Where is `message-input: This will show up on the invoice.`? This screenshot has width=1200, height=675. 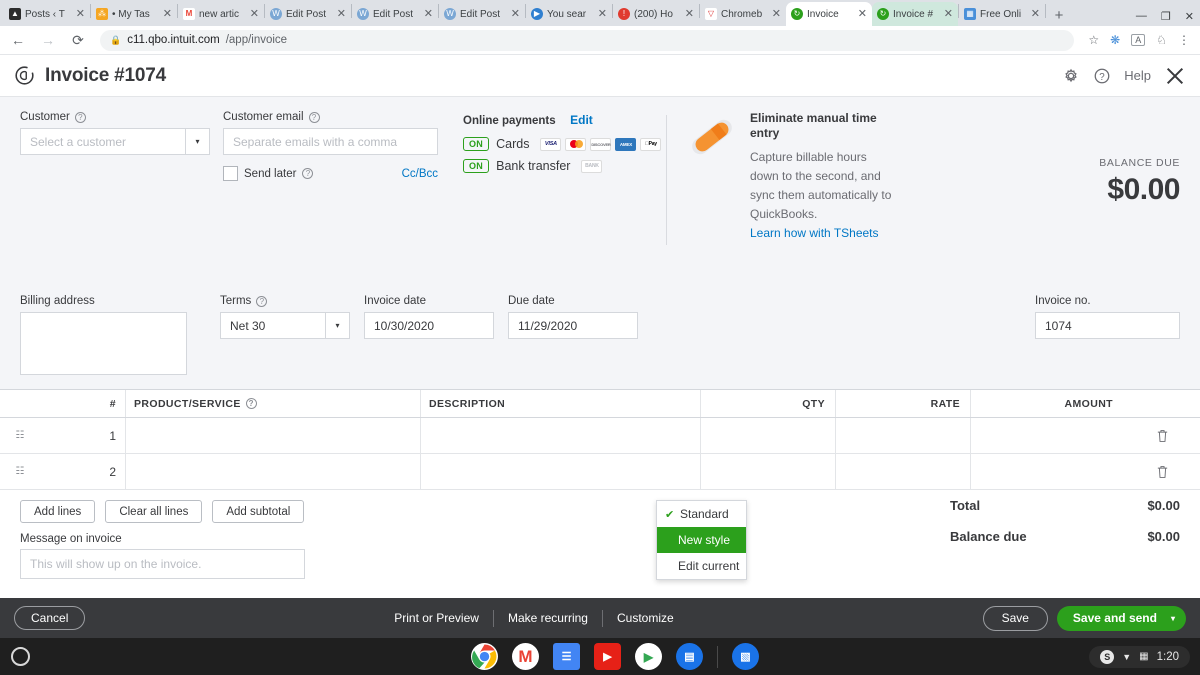 message-input: This will show up on the invoice. is located at coordinates (162, 564).